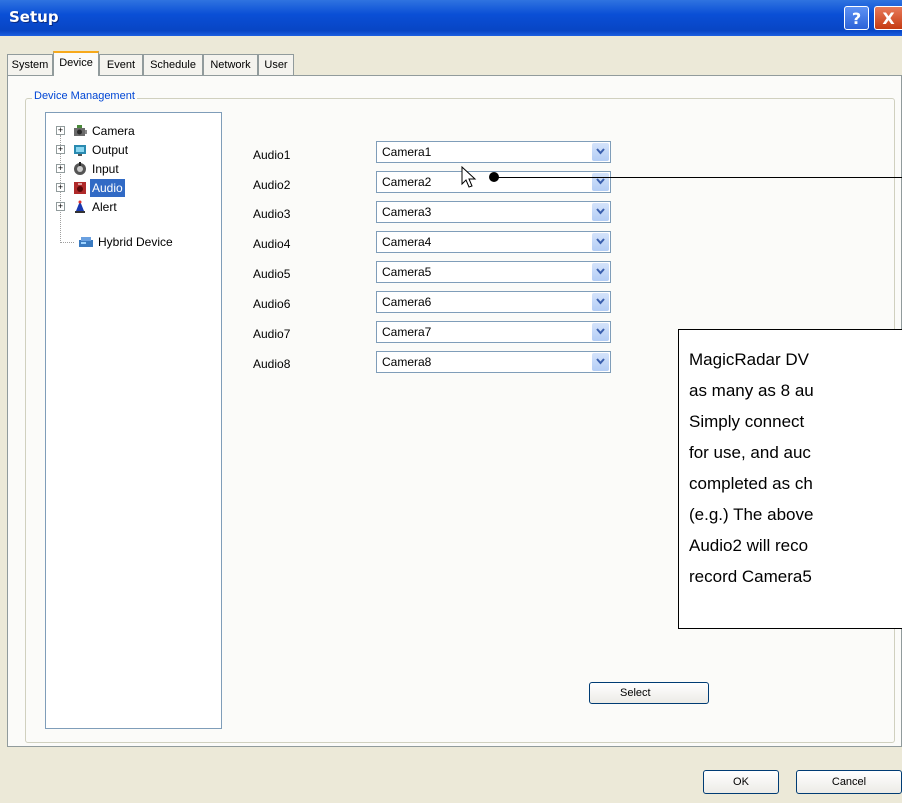 This screenshot has height=803, width=902. What do you see at coordinates (469, 177) in the screenshot?
I see `mouse-cursor-icon` at bounding box center [469, 177].